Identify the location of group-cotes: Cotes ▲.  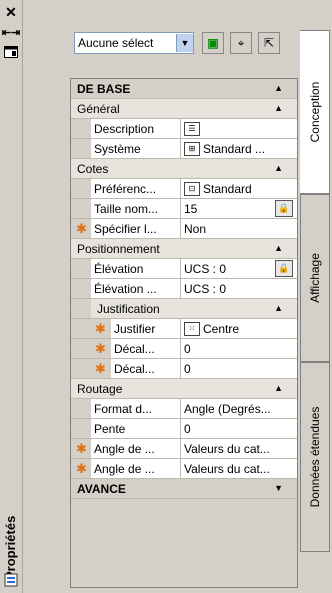
(184, 169).